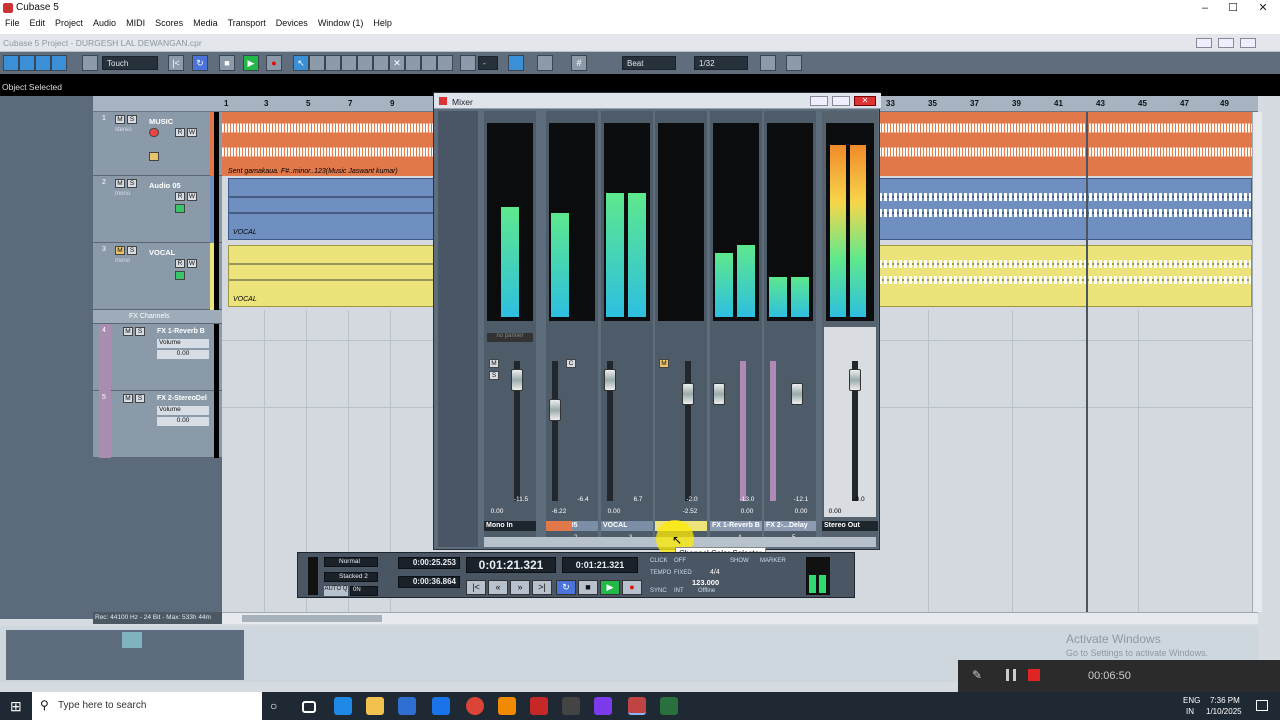  What do you see at coordinates (1224, 711) in the screenshot?
I see `clock-date: 1/10/2025` at bounding box center [1224, 711].